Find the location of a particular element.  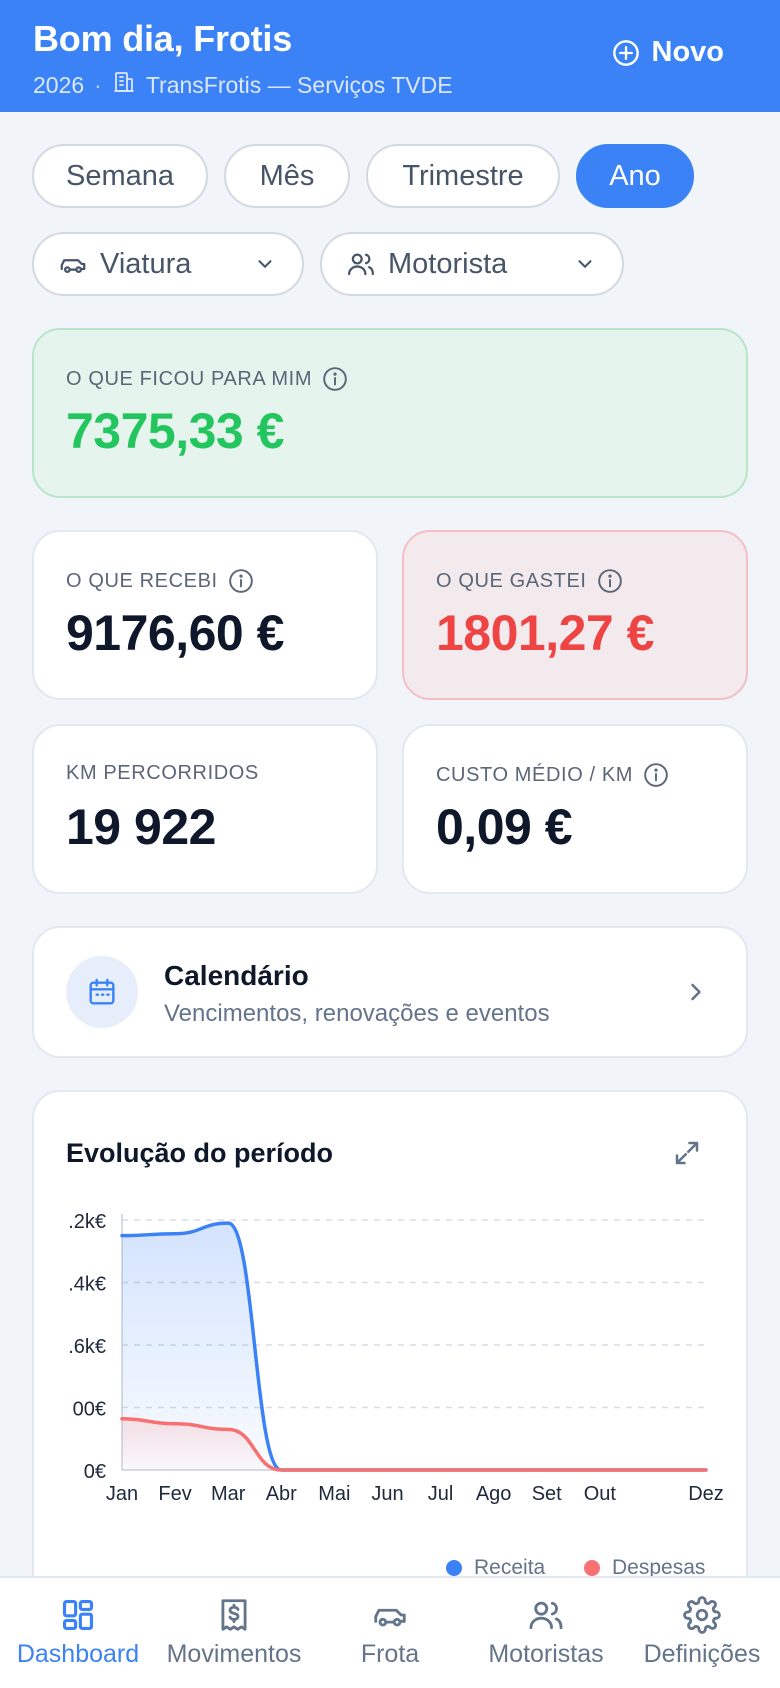

chart-title: Evolução do período is located at coordinates (200, 1153).